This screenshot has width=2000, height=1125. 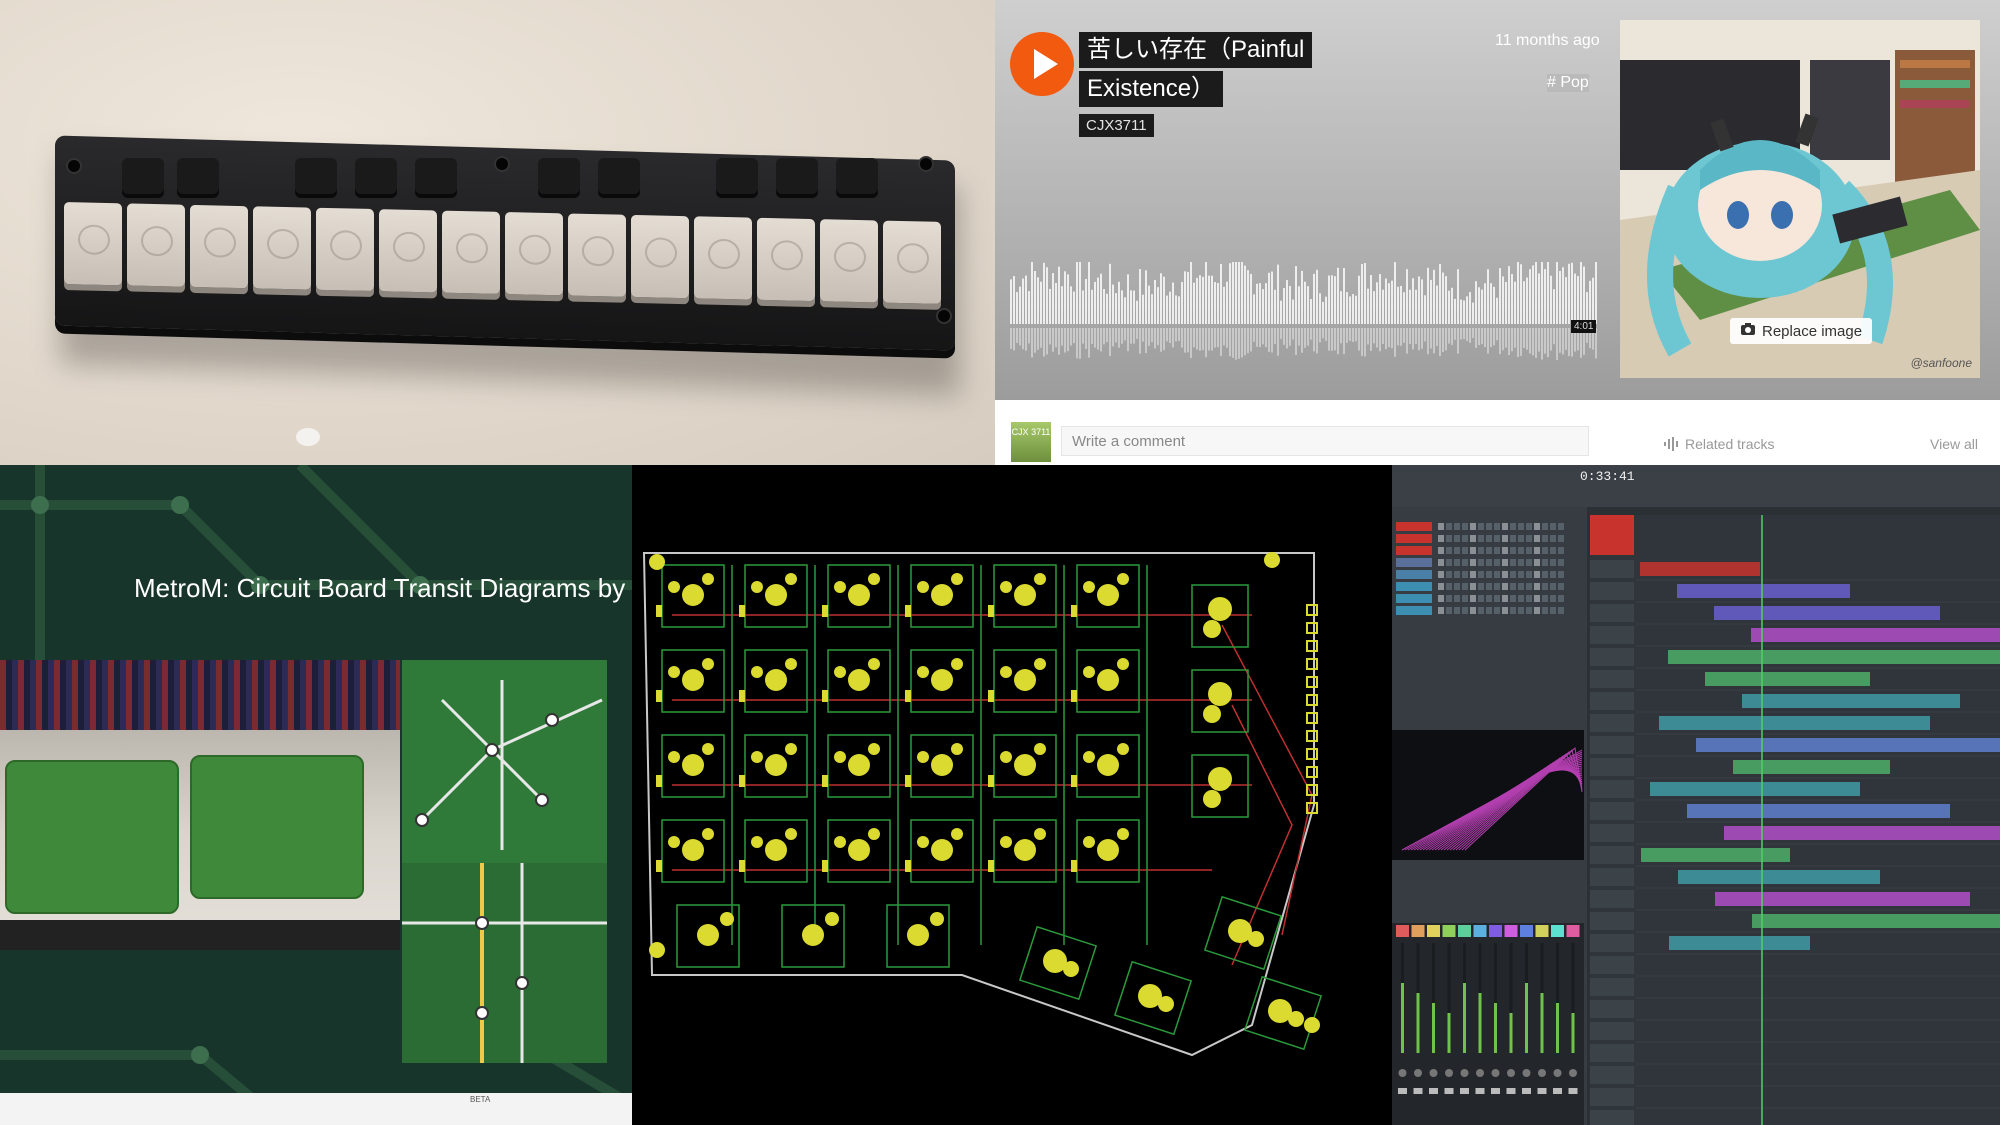 I want to click on waveform, so click(x=1304, y=314).